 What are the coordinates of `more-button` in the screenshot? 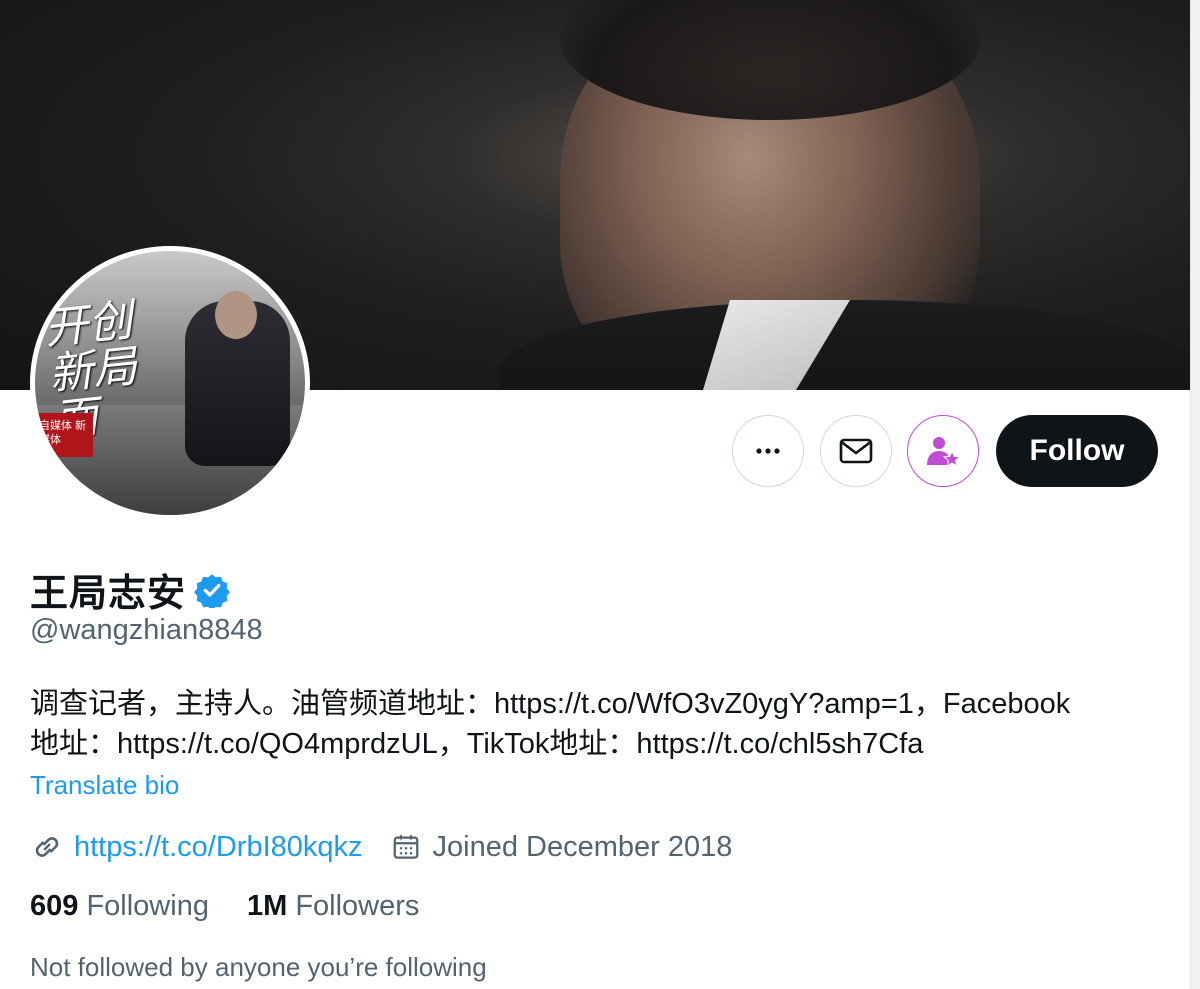 It's located at (768, 451).